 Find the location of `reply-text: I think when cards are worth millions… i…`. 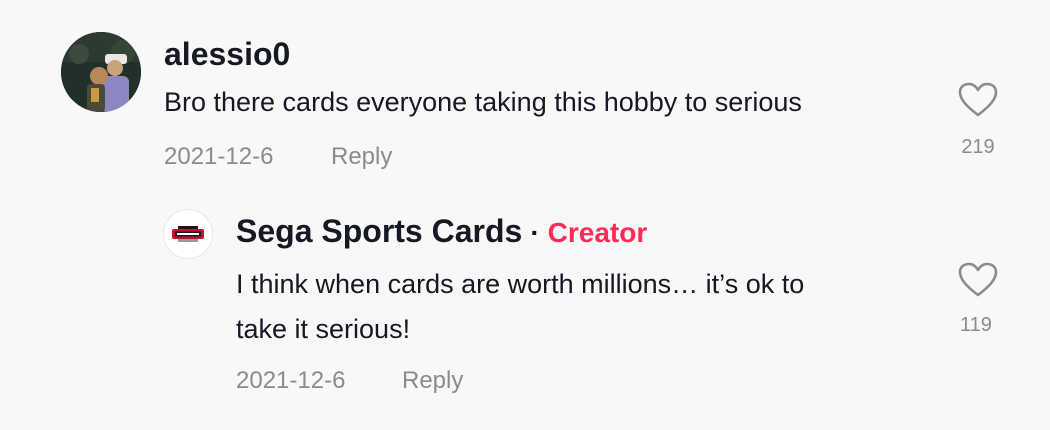

reply-text: I think when cards are worth millions… i… is located at coordinates (520, 307).